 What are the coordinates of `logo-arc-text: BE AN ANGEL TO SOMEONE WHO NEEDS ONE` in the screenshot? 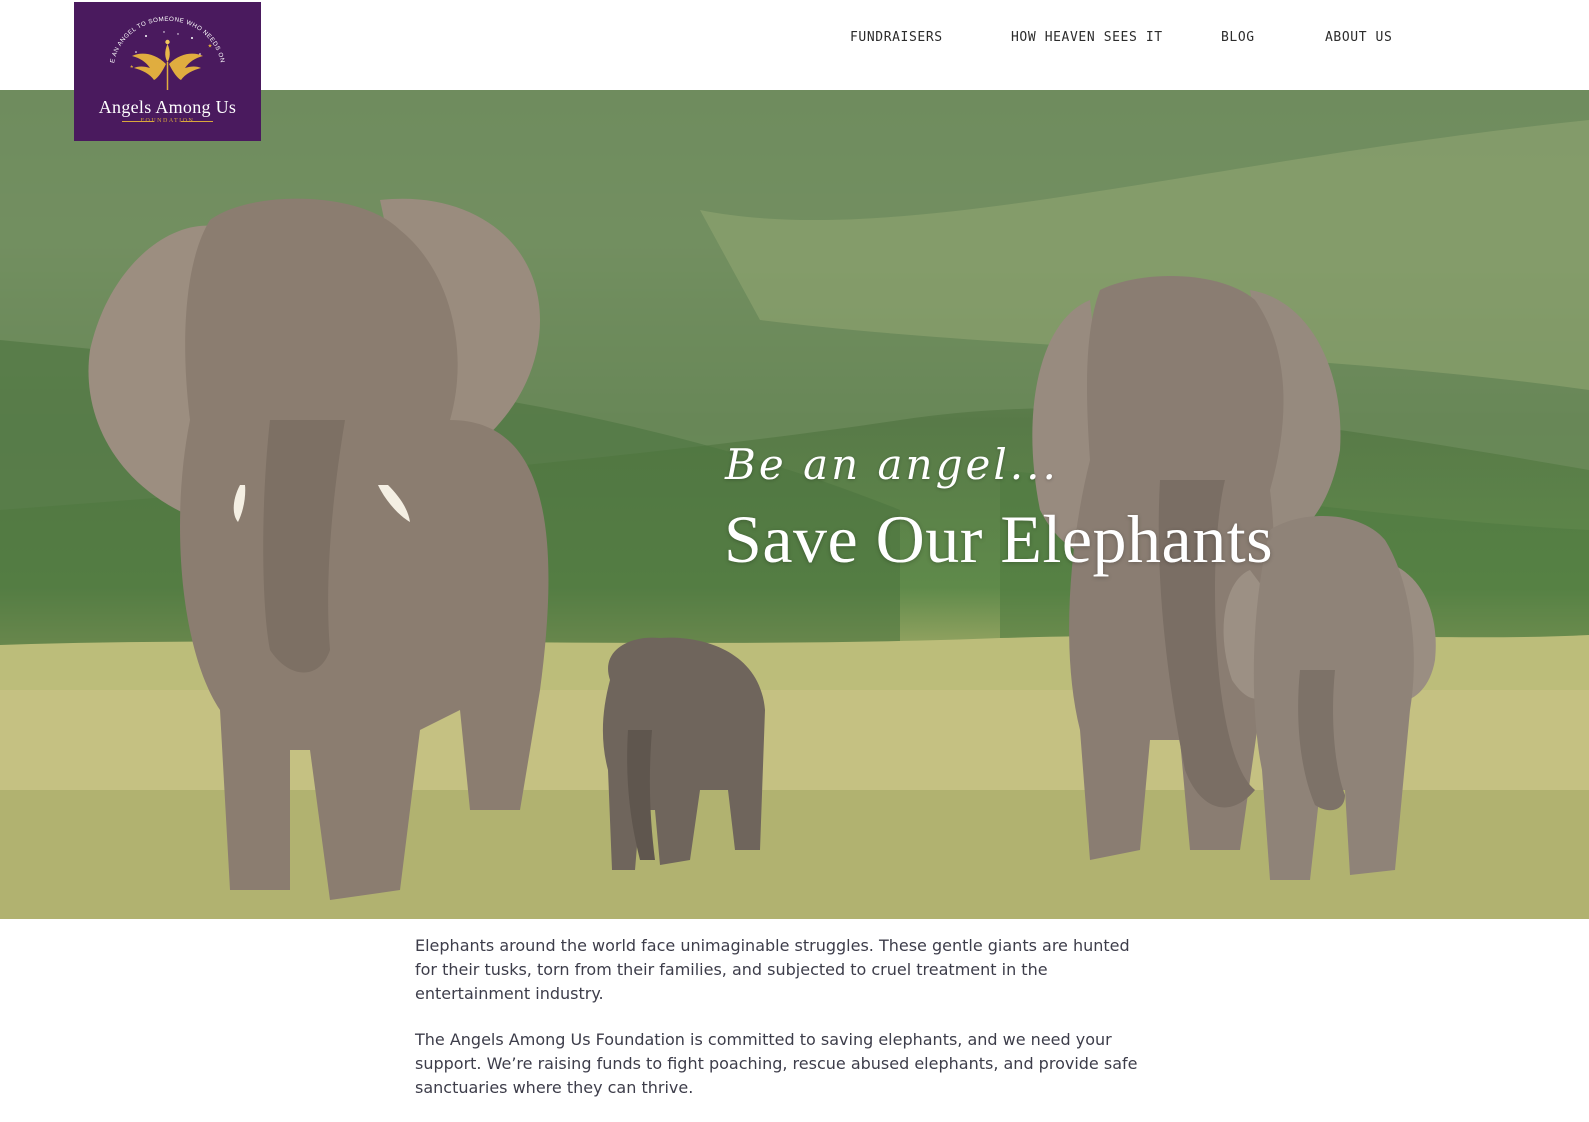 It's located at (149, 33).